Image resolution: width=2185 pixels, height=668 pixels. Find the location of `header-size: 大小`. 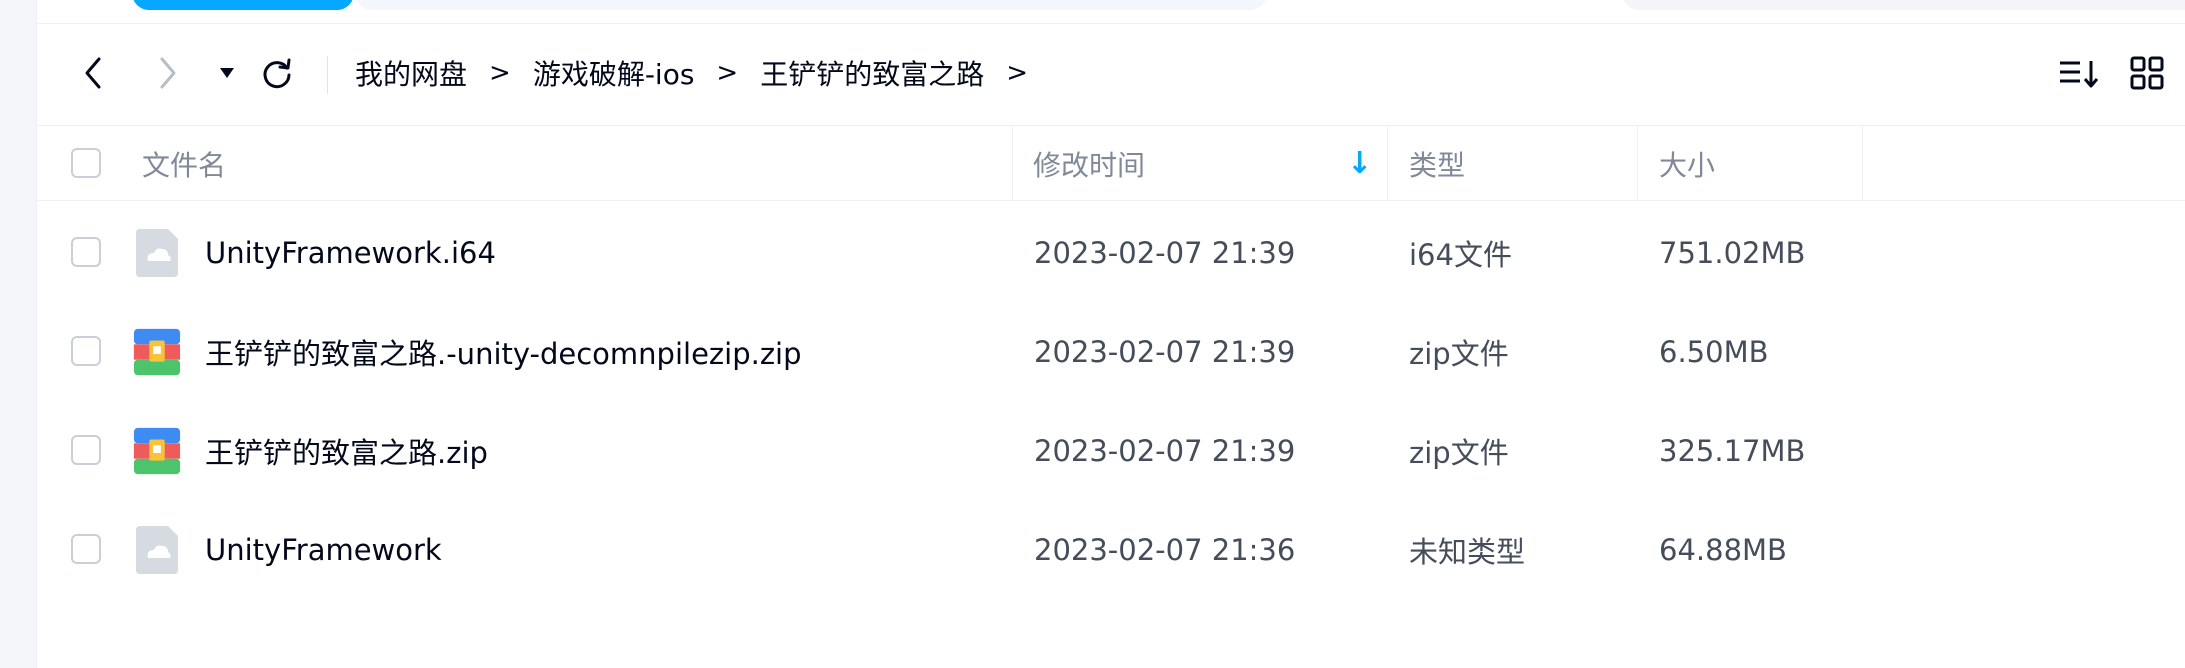

header-size: 大小 is located at coordinates (1687, 163).